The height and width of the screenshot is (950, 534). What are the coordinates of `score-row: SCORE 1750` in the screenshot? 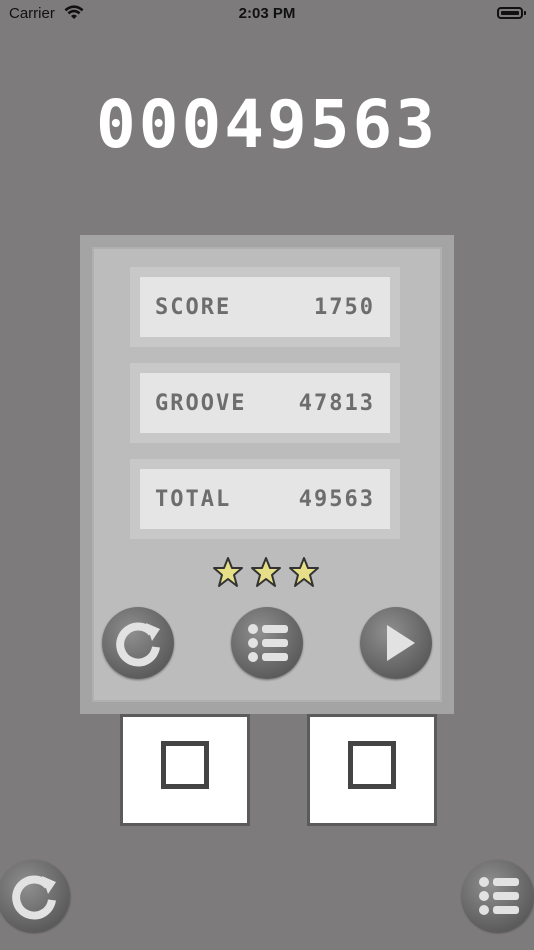 It's located at (265, 307).